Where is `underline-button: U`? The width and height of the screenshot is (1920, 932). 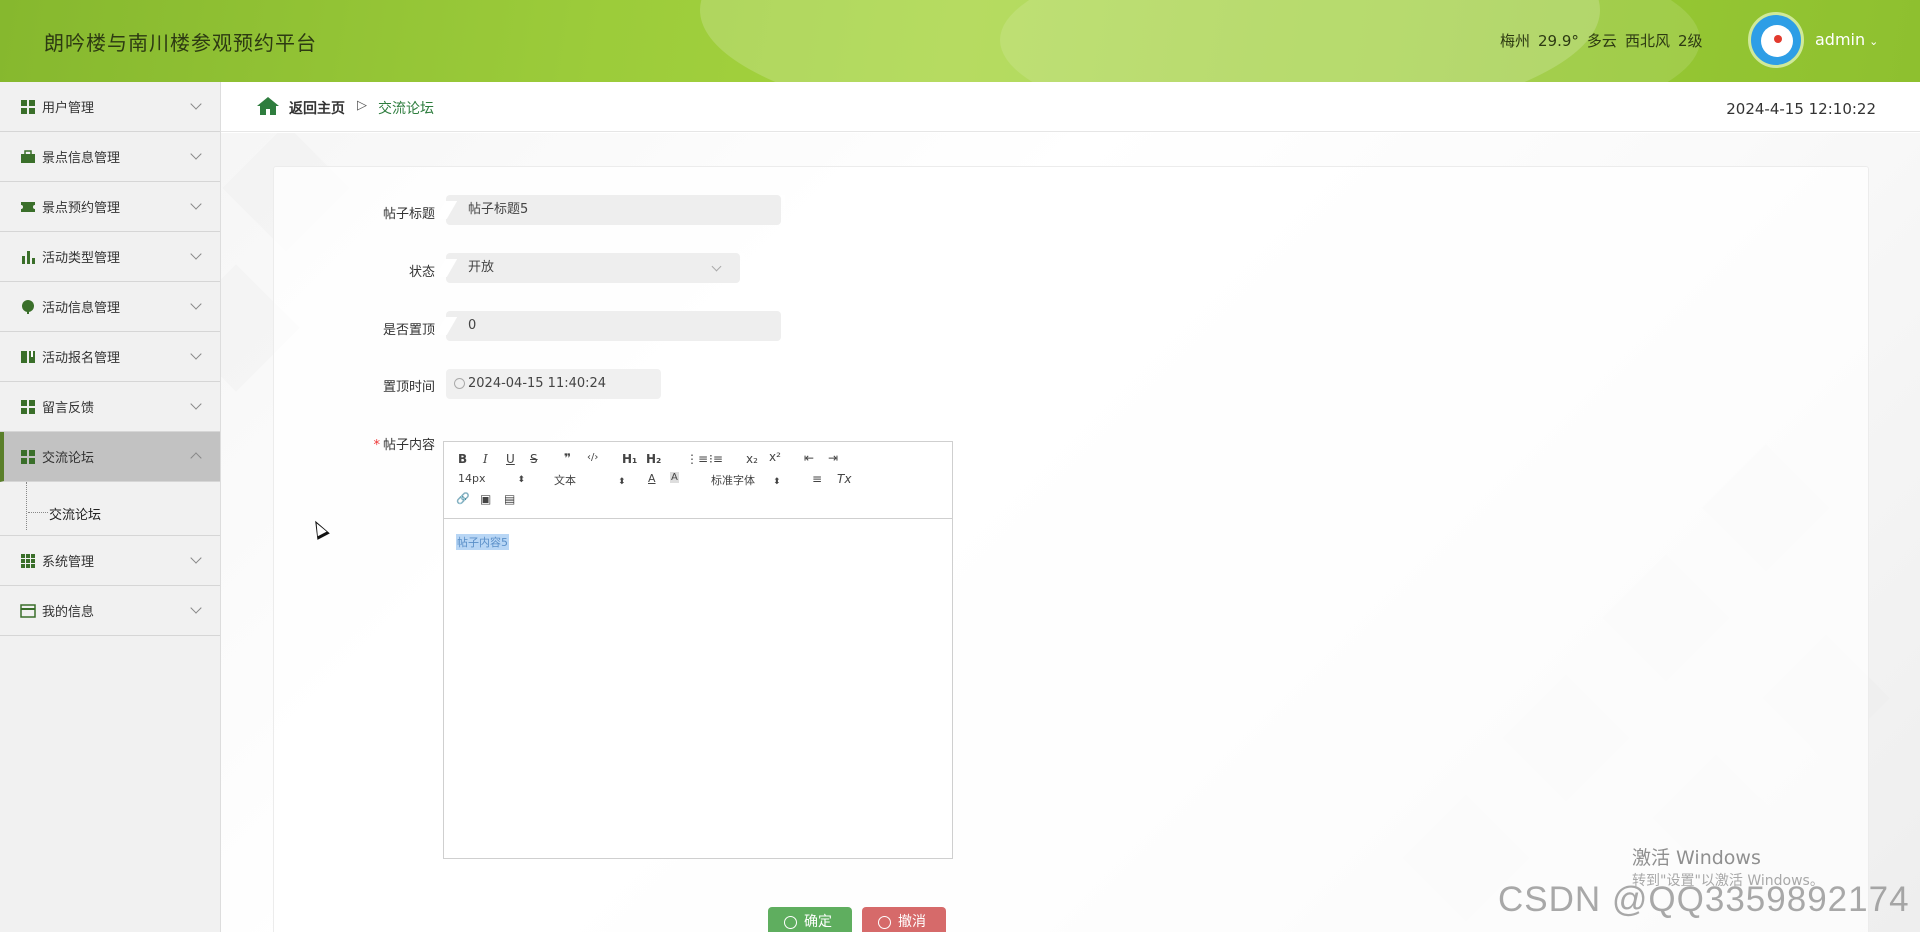
underline-button: U is located at coordinates (510, 459).